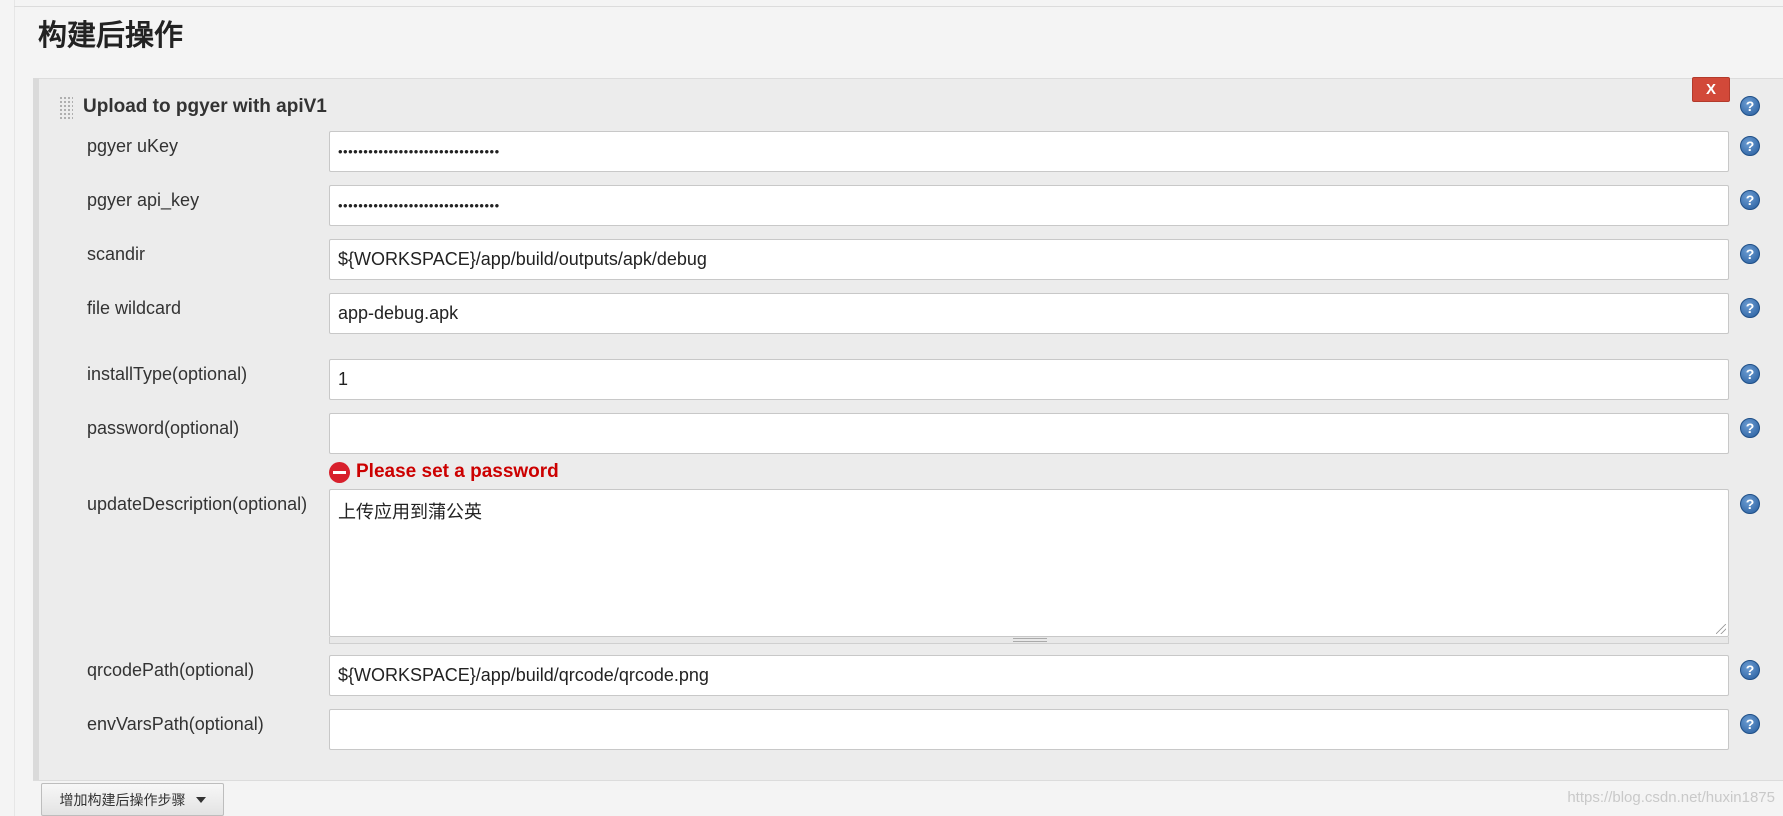 The width and height of the screenshot is (1783, 816). Describe the element at coordinates (171, 670) in the screenshot. I see `qrcode-path-label: qrcodePath(optional)` at that location.